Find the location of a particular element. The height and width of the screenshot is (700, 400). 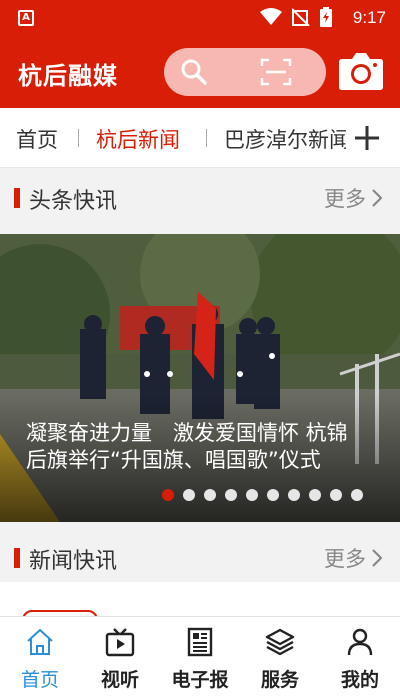

camera-icon is located at coordinates (361, 71).